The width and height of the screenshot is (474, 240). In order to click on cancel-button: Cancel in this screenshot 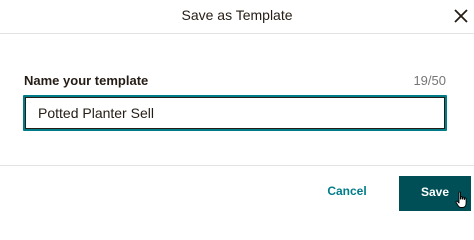, I will do `click(347, 193)`.